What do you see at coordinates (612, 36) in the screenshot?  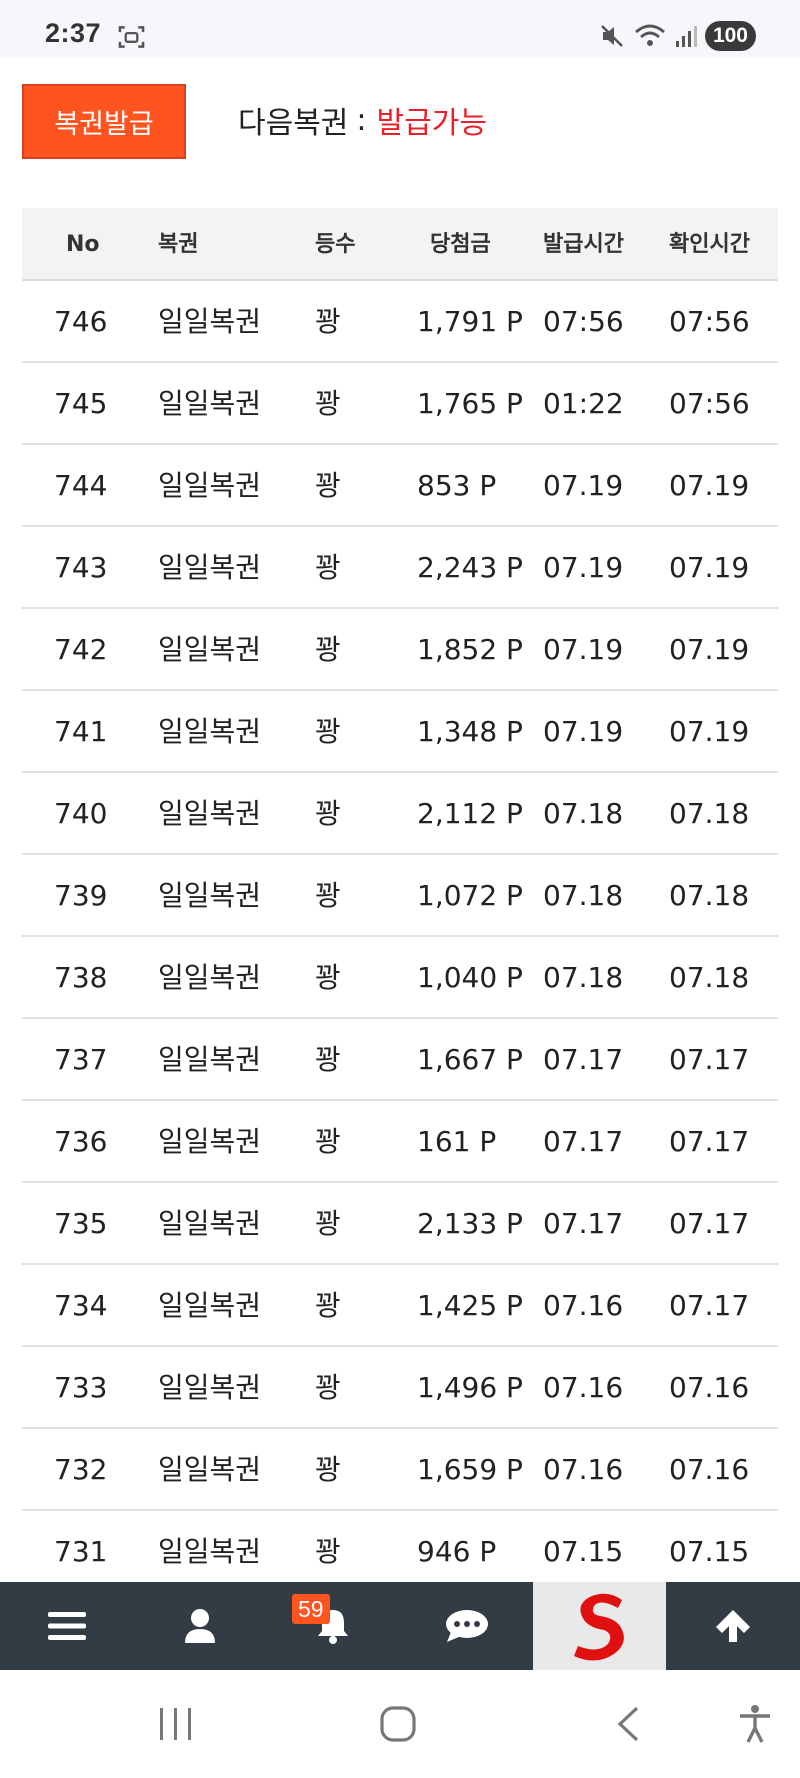 I see `mute-icon` at bounding box center [612, 36].